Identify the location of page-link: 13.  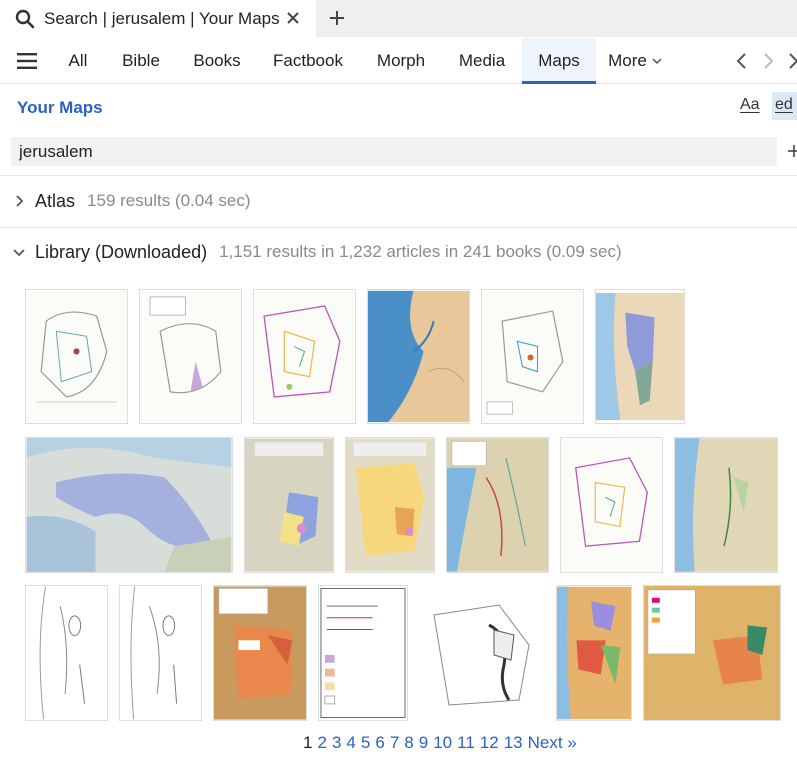
(513, 743).